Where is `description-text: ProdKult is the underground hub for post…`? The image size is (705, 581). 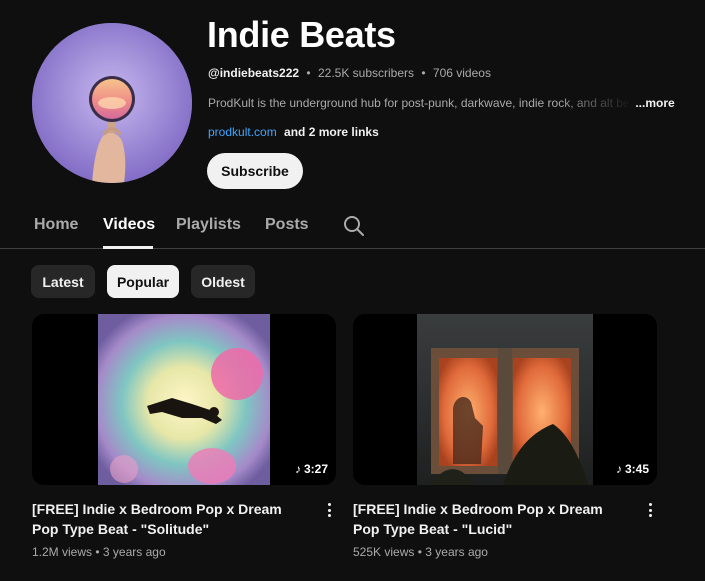
description-text: ProdKult is the underground hub for post… is located at coordinates (420, 103).